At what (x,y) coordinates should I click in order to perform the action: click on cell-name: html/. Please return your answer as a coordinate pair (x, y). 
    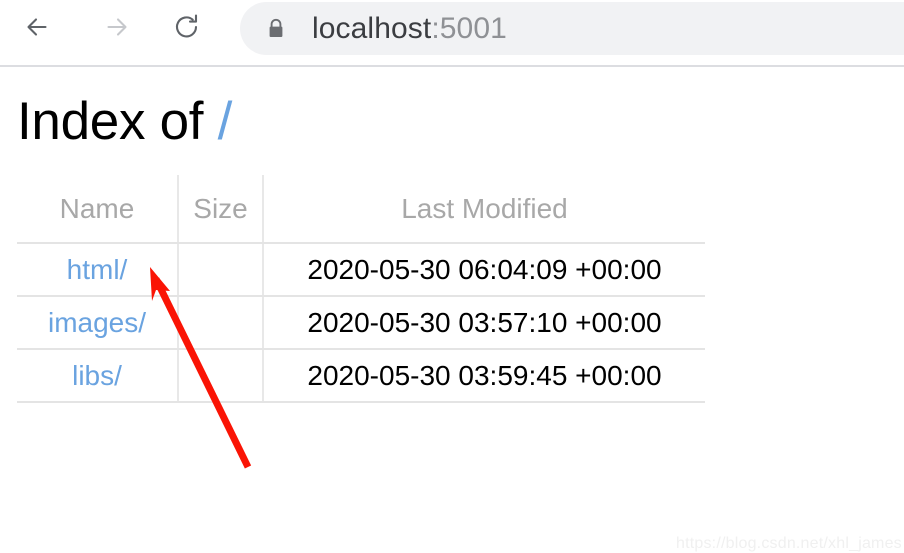
    Looking at the image, I should click on (98, 270).